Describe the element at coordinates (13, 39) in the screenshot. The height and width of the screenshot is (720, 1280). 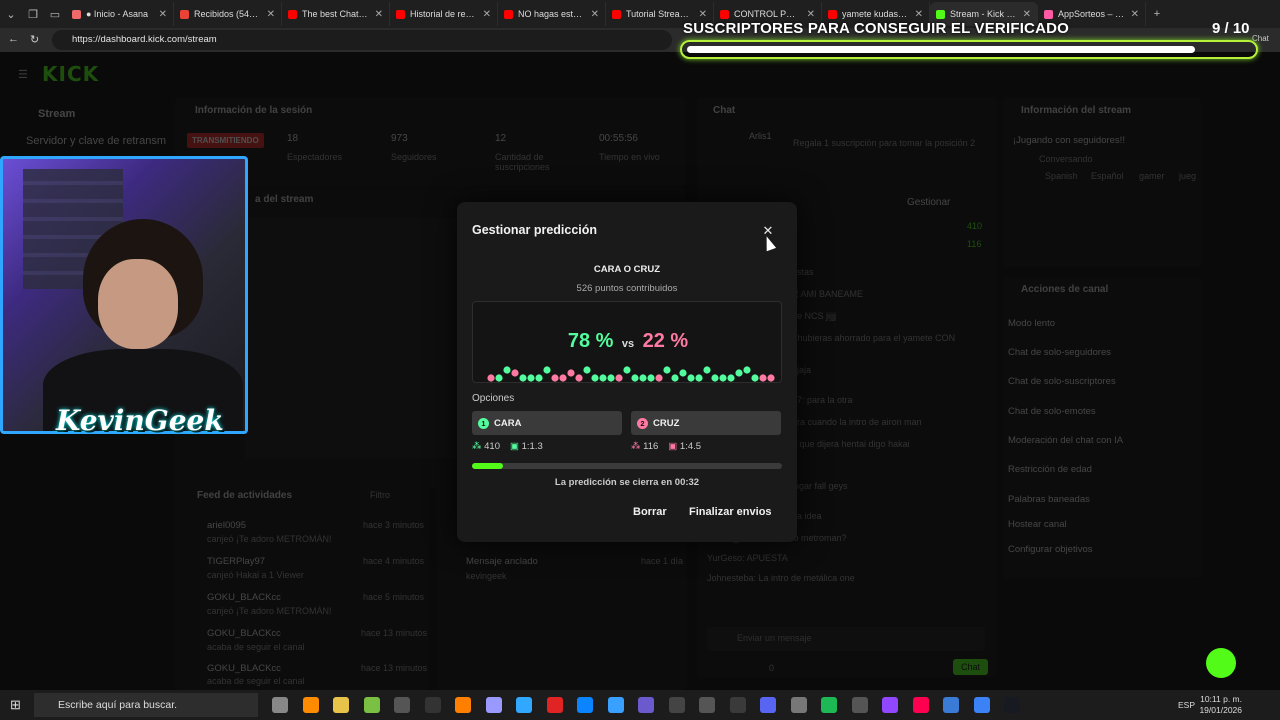
I see `back-icon: ←` at that location.